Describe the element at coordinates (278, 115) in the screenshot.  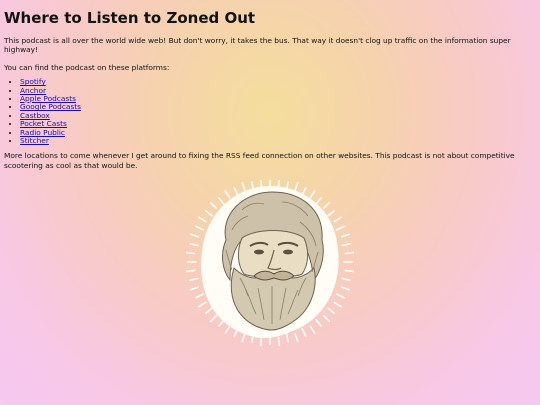
I see `list-item: Castbox` at that location.